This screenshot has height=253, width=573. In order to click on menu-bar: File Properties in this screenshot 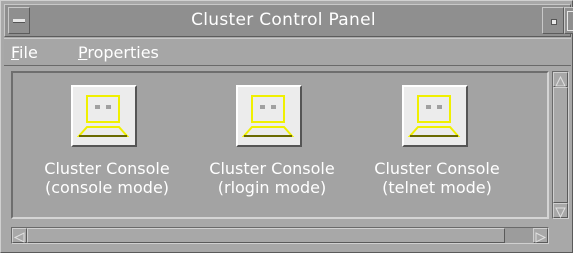, I will do `click(287, 52)`.